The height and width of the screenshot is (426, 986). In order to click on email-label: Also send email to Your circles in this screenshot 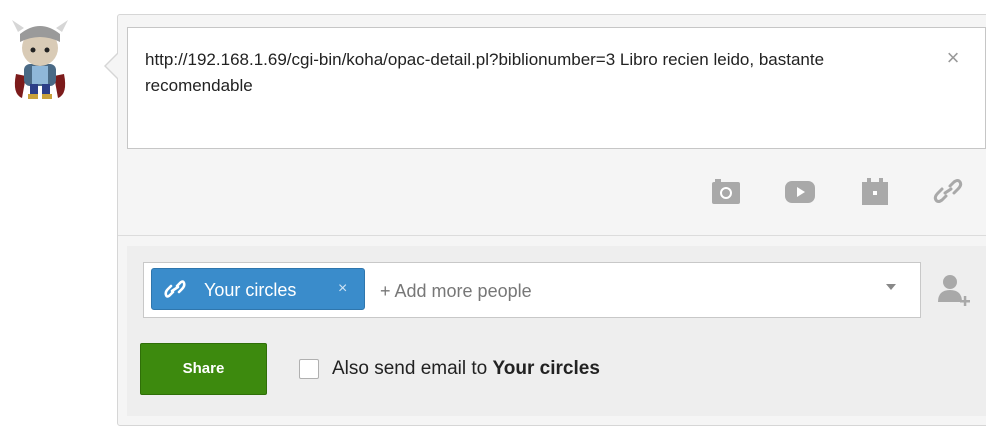, I will do `click(466, 369)`.